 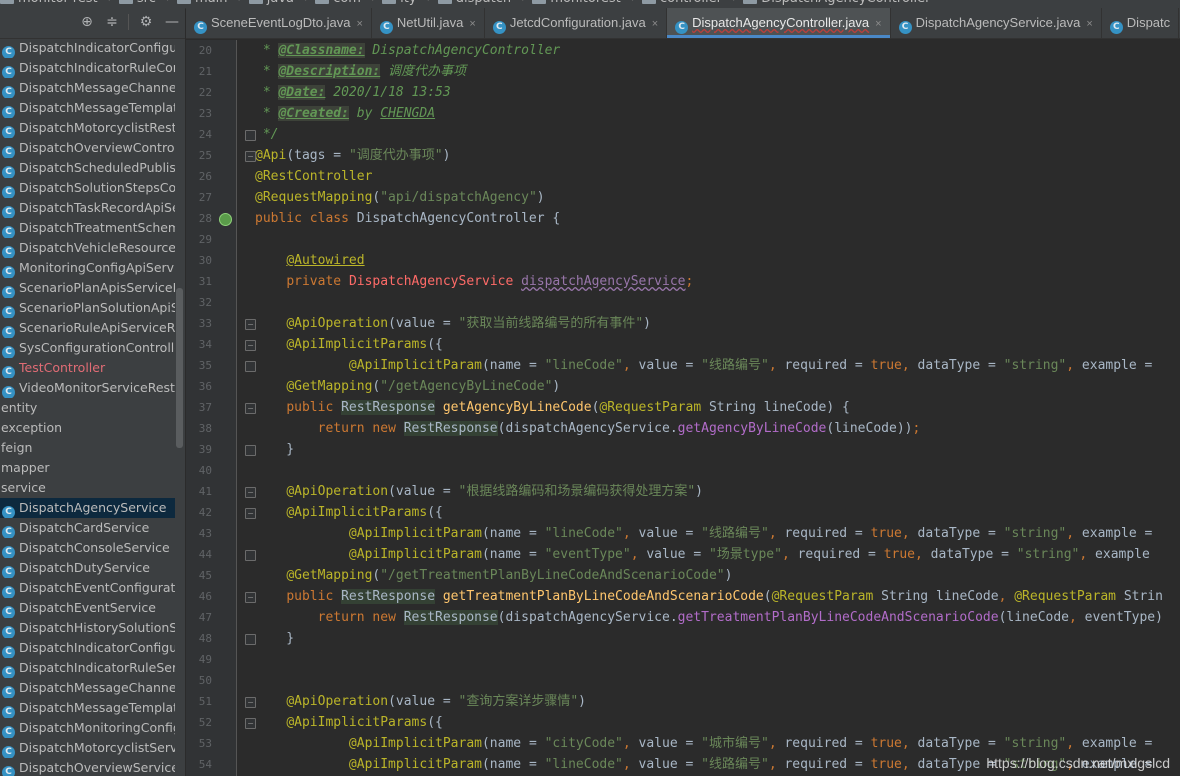 What do you see at coordinates (576, 3) in the screenshot?
I see `breadcrumb-item: monitorest` at bounding box center [576, 3].